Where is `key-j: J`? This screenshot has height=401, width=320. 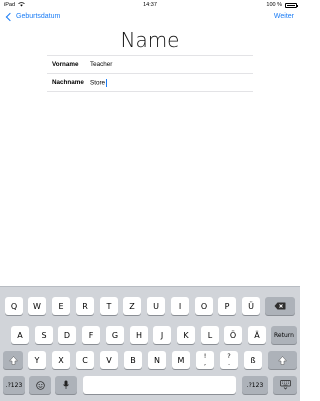
key-j: J is located at coordinates (162, 335).